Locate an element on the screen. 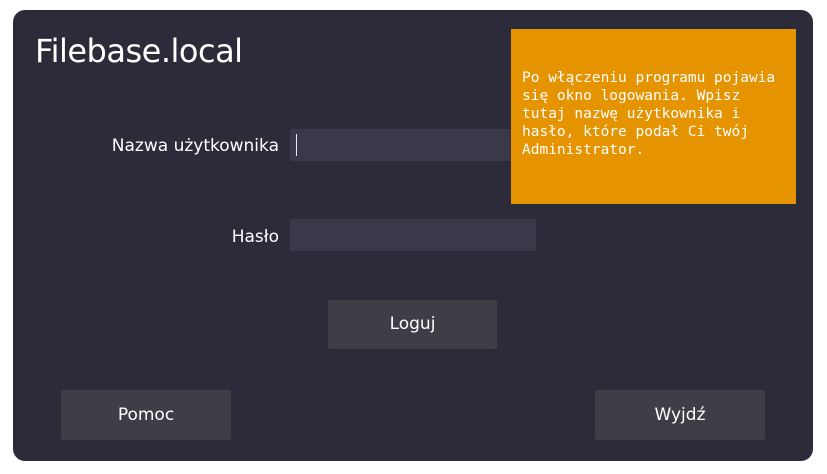 This screenshot has height=474, width=827. text-caret is located at coordinates (296, 145).